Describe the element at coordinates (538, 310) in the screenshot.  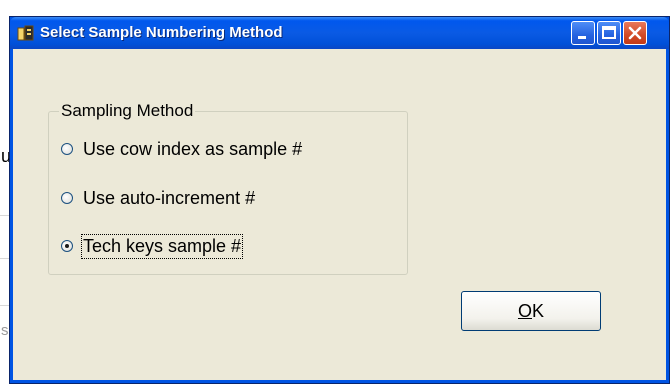
I see `ok-label-rest: K` at that location.